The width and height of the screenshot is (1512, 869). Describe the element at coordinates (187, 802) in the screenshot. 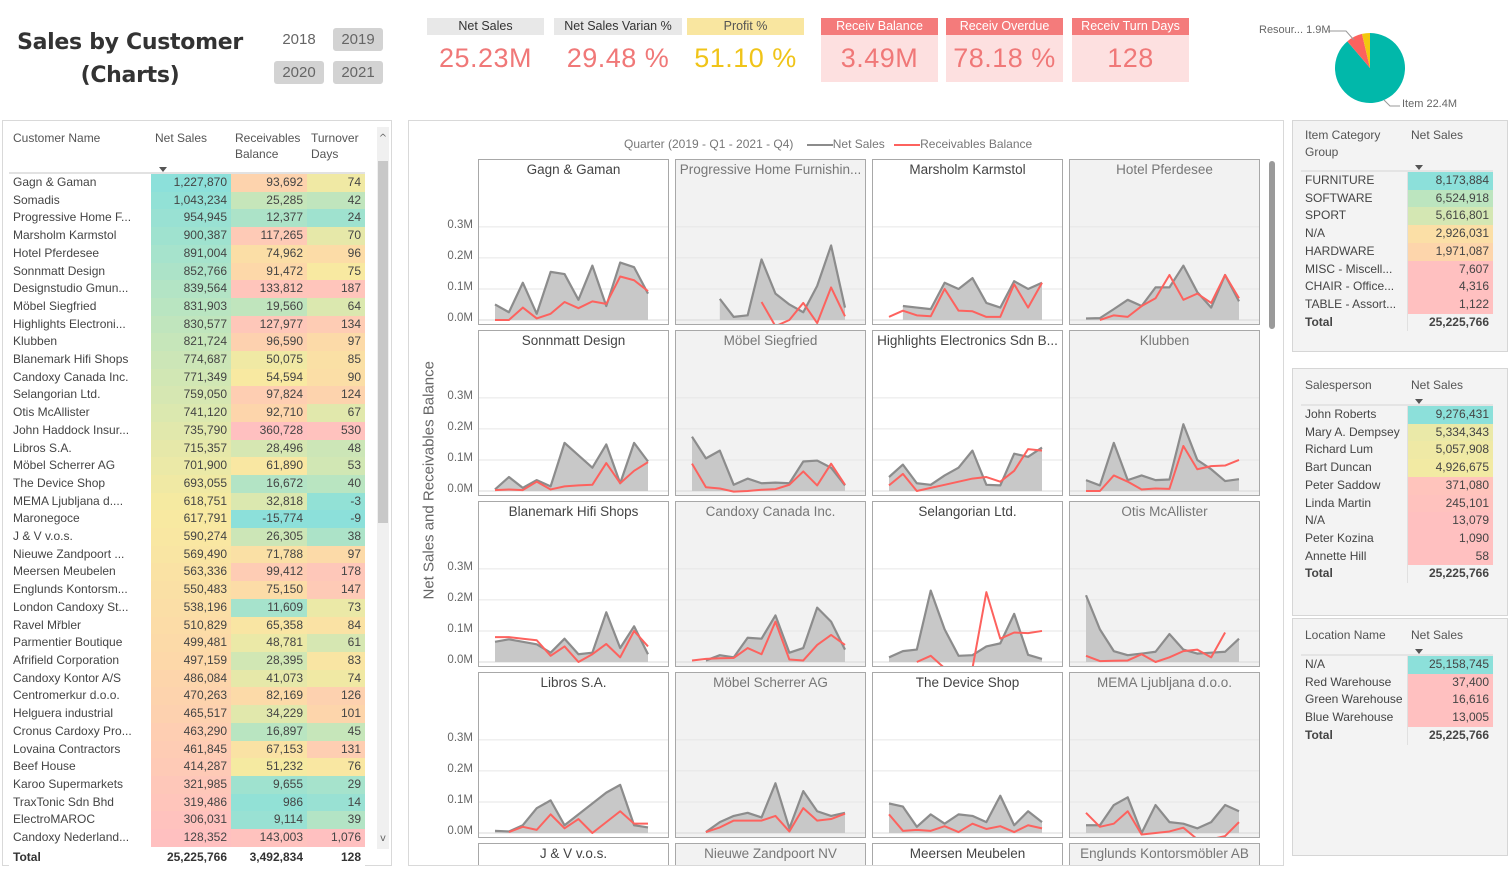

I see `table-row: TraxTonic Sdn Bhd 319,486 986 14` at that location.